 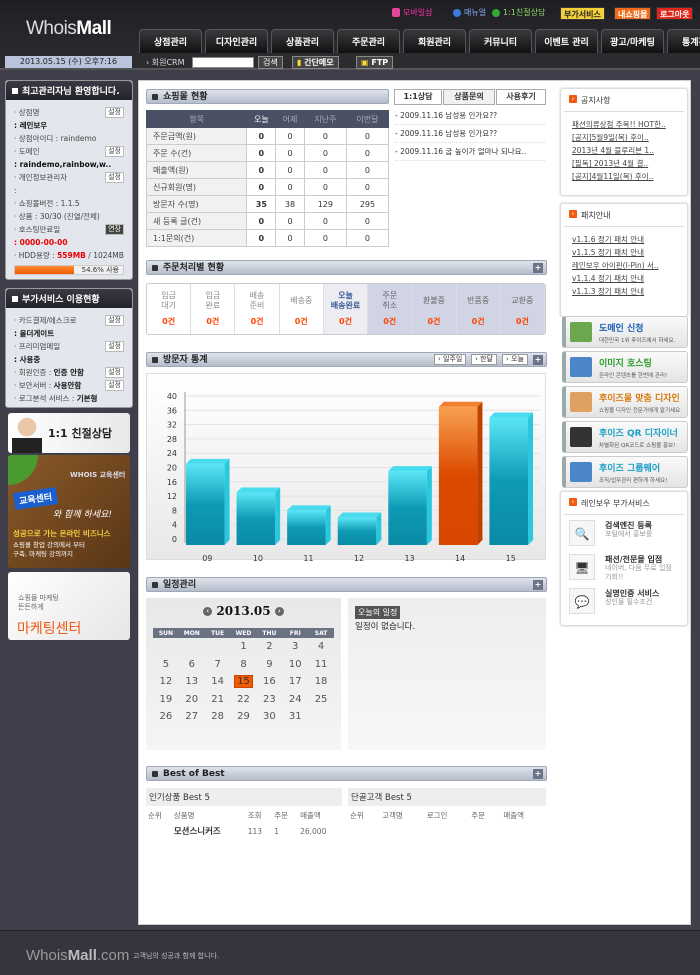 What do you see at coordinates (279, 611) in the screenshot?
I see `next-month-icon: ›` at bounding box center [279, 611].